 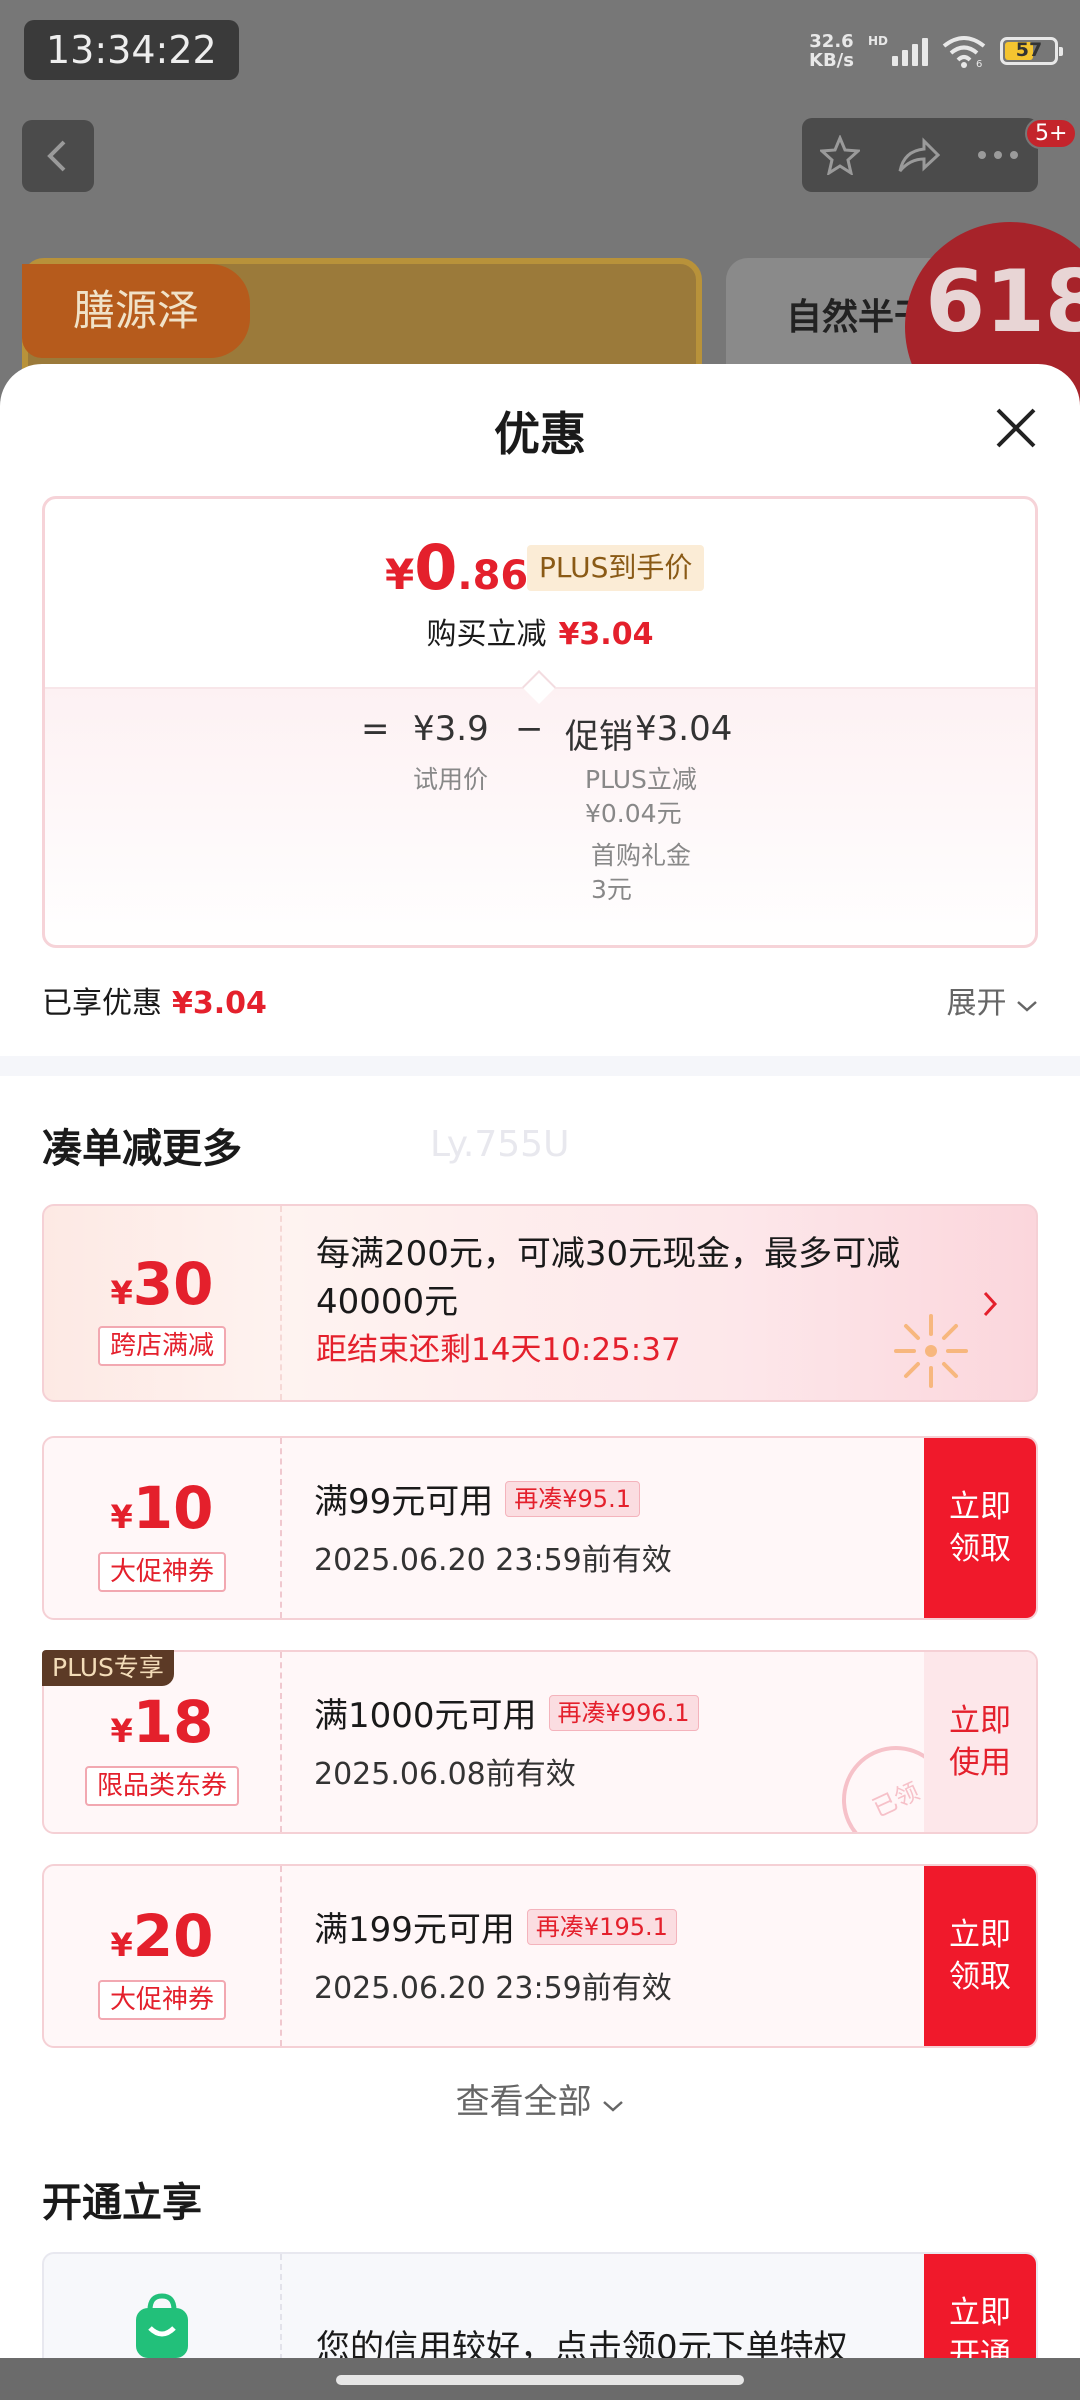 I want to click on use-coupon-button: 立即使用, so click(x=980, y=1742).